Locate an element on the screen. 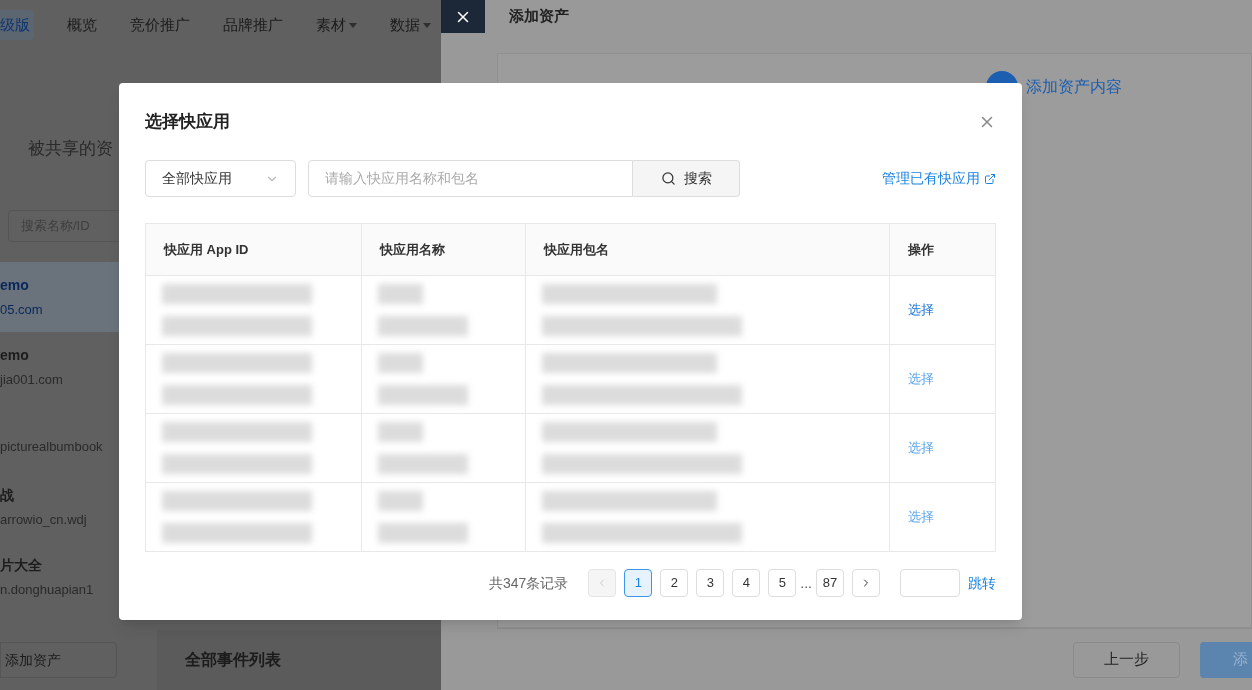  asset-account: 05.com is located at coordinates (22, 309).